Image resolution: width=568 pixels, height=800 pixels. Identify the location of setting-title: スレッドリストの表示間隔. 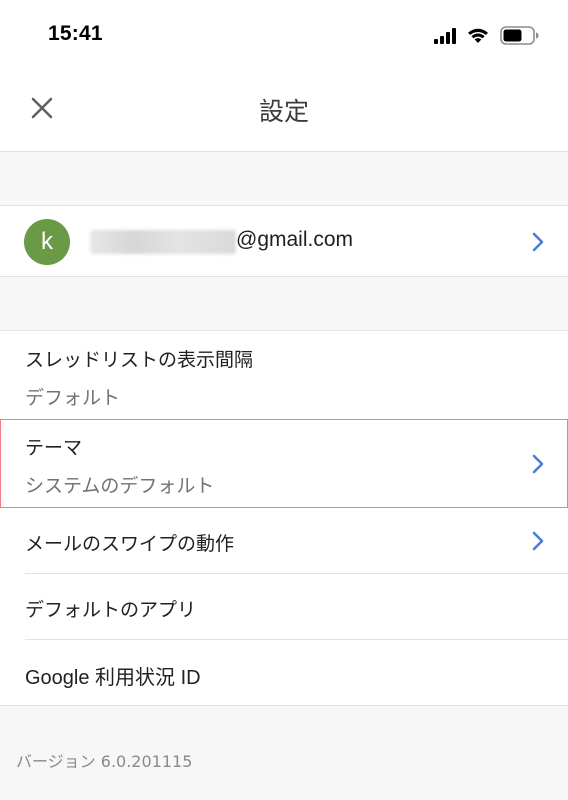
(139, 360).